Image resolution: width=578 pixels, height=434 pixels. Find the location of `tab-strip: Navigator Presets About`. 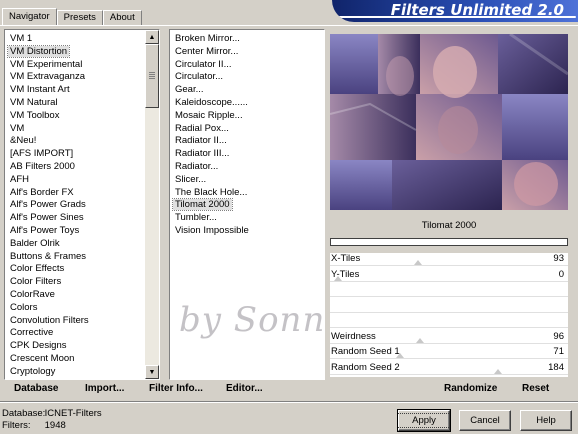

tab-strip: Navigator Presets About is located at coordinates (72, 16).